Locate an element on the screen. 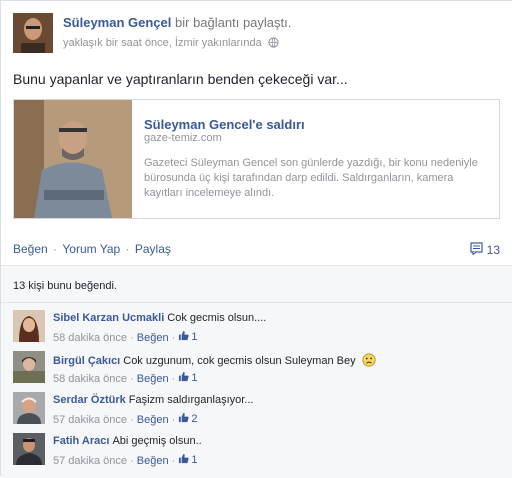  story-header: Süleyman Gençel bir bağlantı paylaştı. is located at coordinates (177, 22).